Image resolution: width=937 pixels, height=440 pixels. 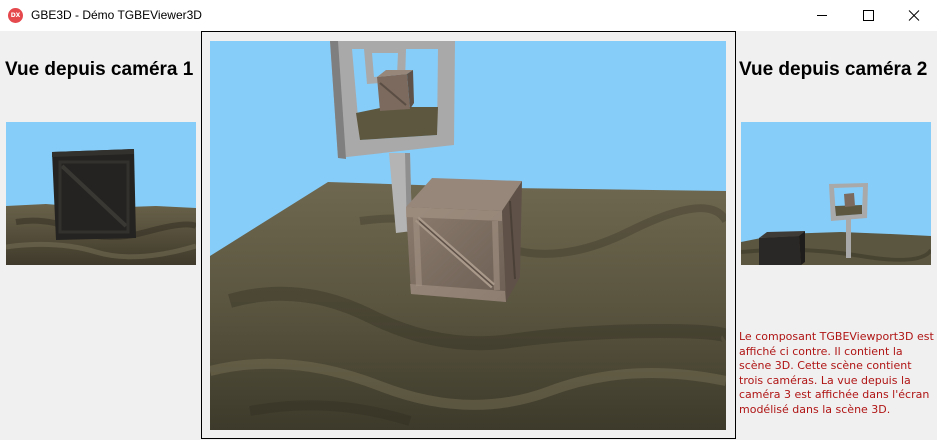 I want to click on maximize-button, so click(x=868, y=15).